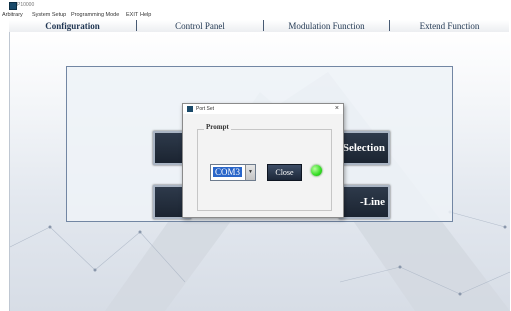 This screenshot has width=511, height=311. I want to click on selection-button-label: Selection, so click(363, 148).